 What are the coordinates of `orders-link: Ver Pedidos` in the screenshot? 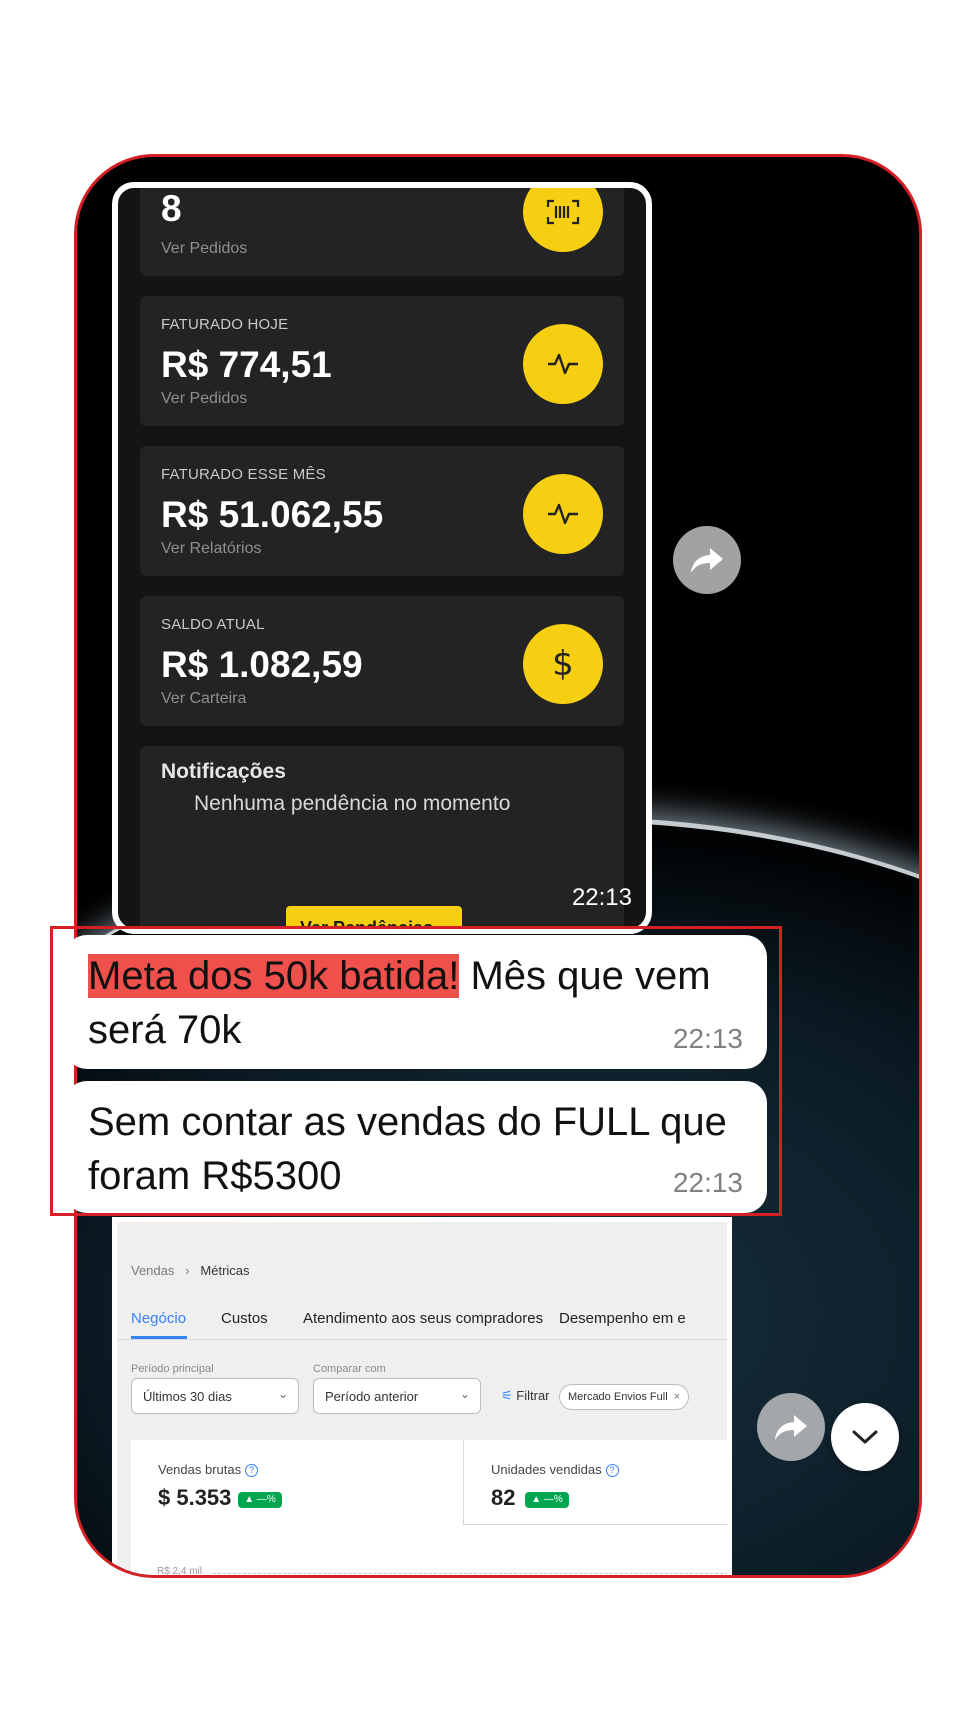 It's located at (204, 249).